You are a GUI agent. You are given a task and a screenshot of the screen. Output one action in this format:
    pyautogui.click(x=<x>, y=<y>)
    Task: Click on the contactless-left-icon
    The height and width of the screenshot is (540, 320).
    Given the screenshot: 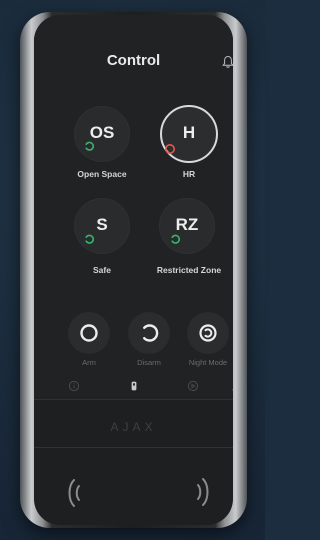 What is the action you would take?
    pyautogui.click(x=74, y=493)
    